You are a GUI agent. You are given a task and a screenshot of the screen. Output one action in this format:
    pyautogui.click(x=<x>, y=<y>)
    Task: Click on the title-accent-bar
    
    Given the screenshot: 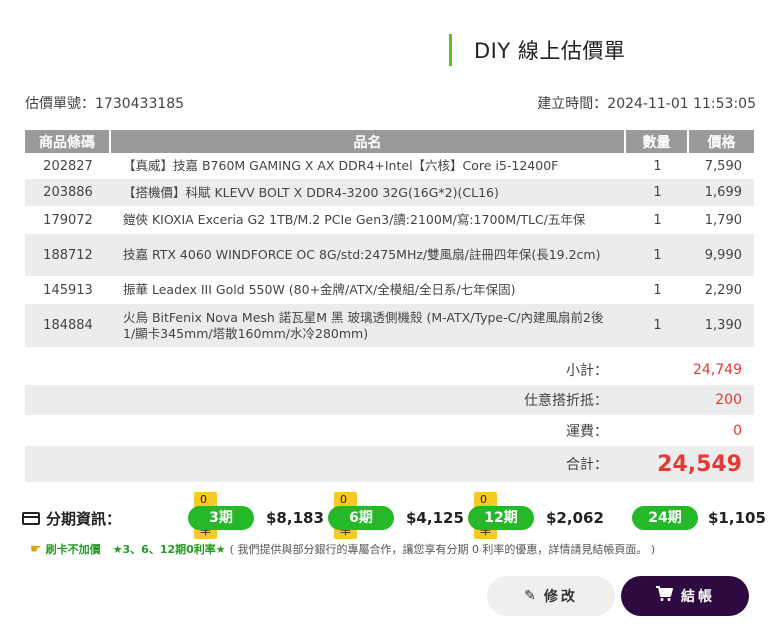 What is the action you would take?
    pyautogui.click(x=450, y=50)
    